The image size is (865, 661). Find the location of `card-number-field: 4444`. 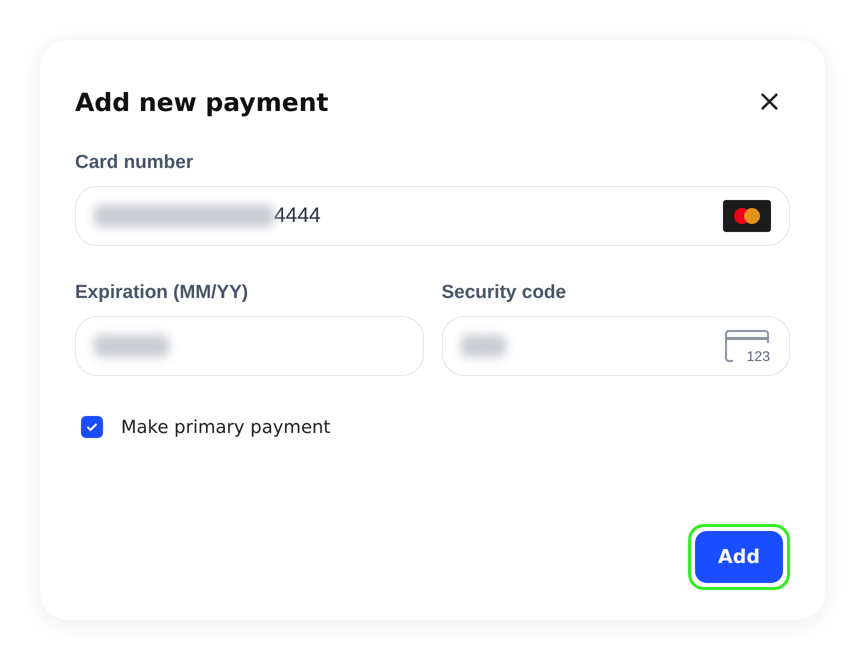

card-number-field: 4444 is located at coordinates (432, 216).